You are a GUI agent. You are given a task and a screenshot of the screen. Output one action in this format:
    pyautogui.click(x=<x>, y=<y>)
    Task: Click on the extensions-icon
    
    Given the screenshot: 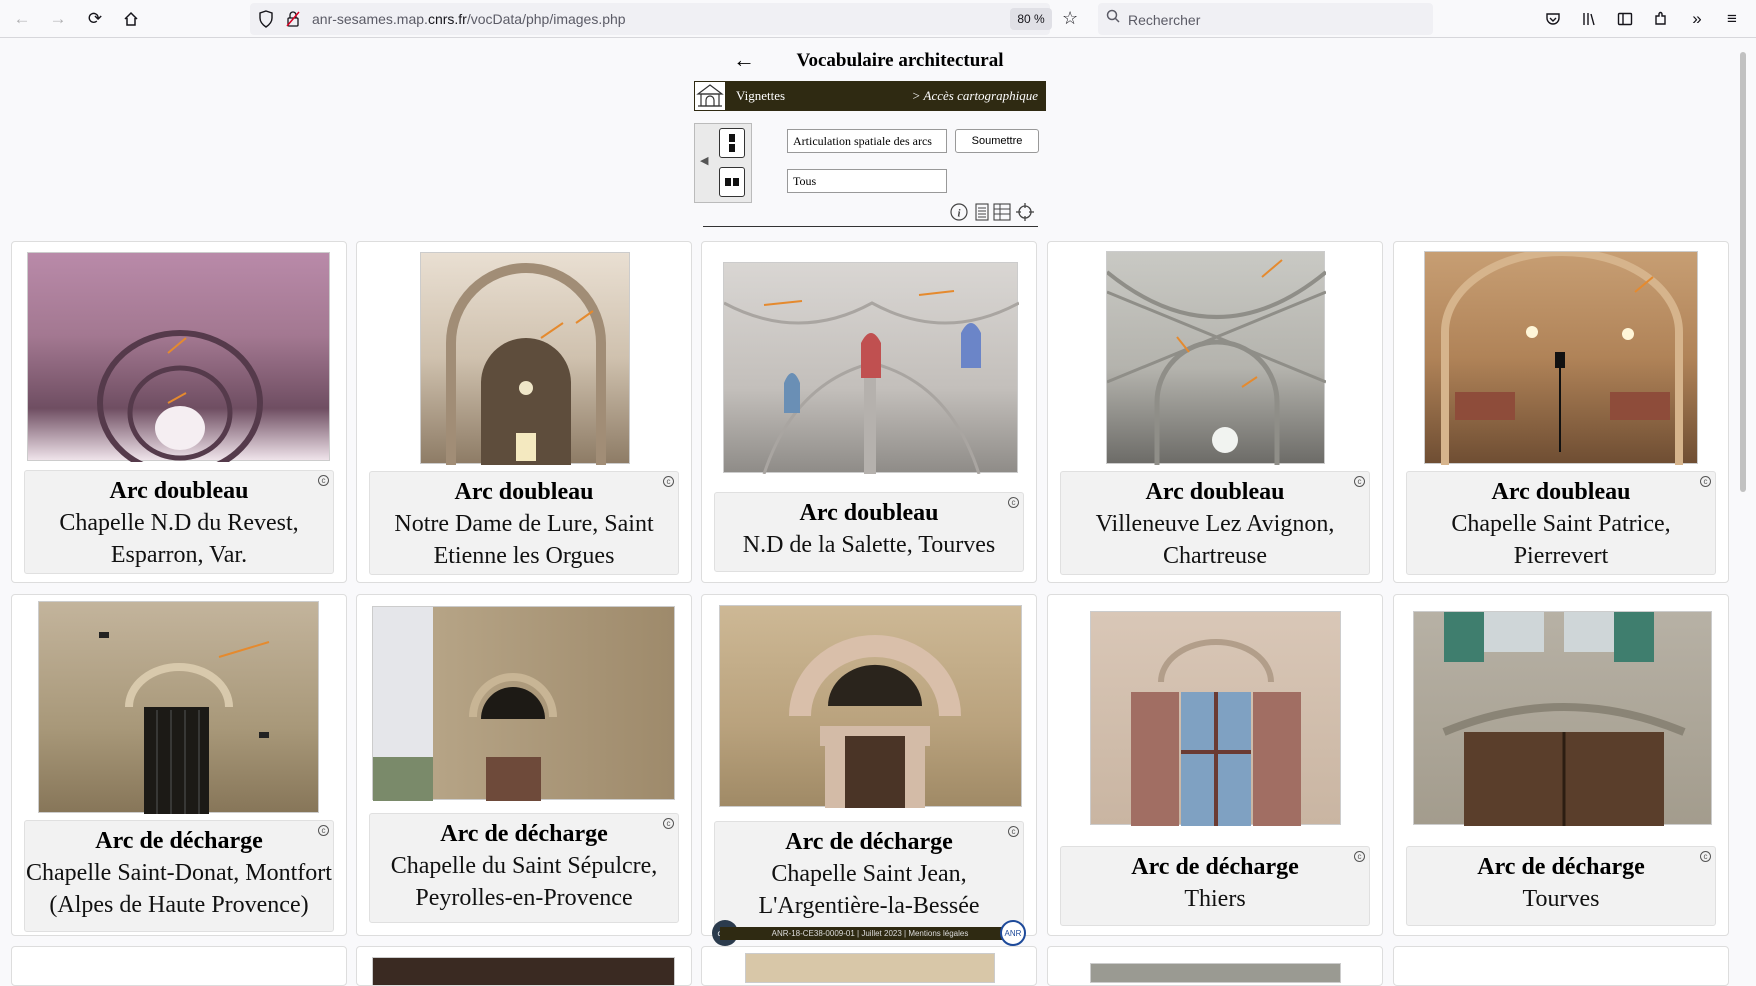 What is the action you would take?
    pyautogui.click(x=1661, y=19)
    